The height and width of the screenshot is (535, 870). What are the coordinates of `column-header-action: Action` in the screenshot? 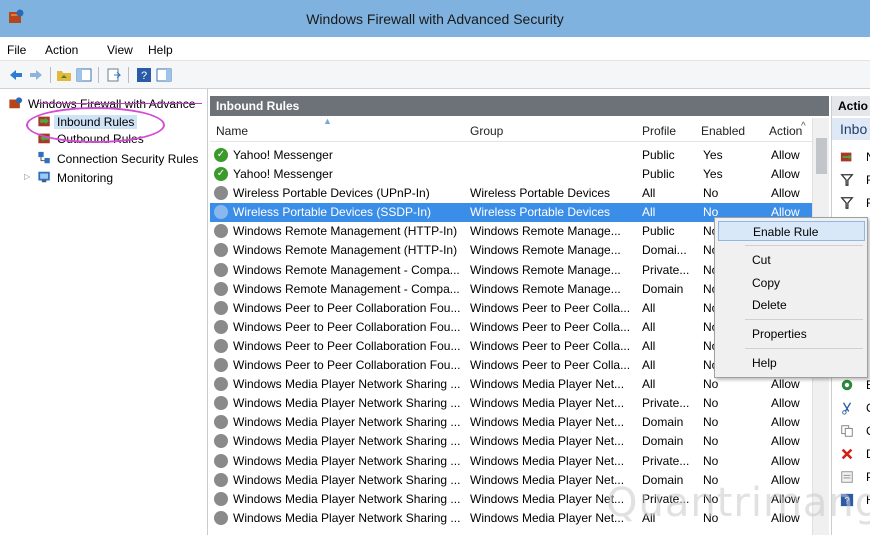 It's located at (785, 131).